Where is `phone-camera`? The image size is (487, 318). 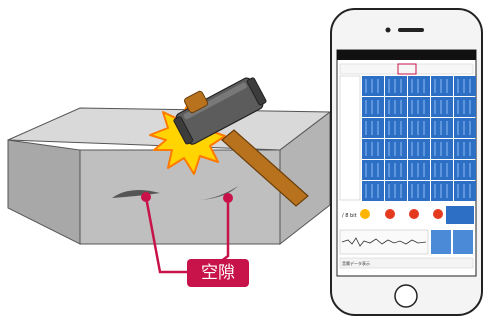 phone-camera is located at coordinates (388, 30).